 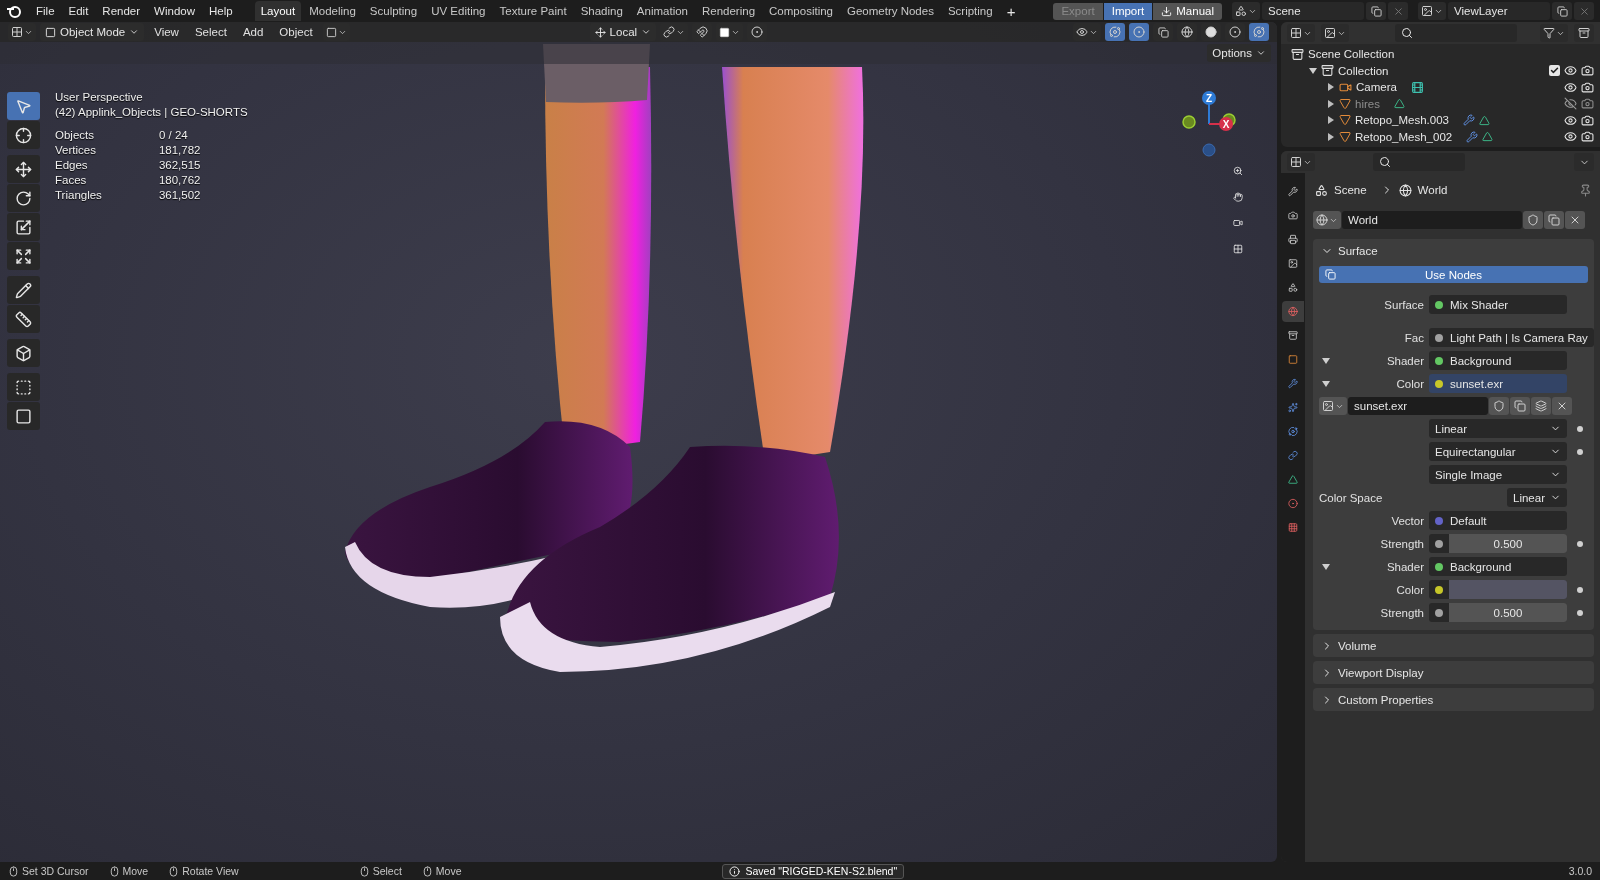 I want to click on breadcrumb-item: World, so click(x=1432, y=190).